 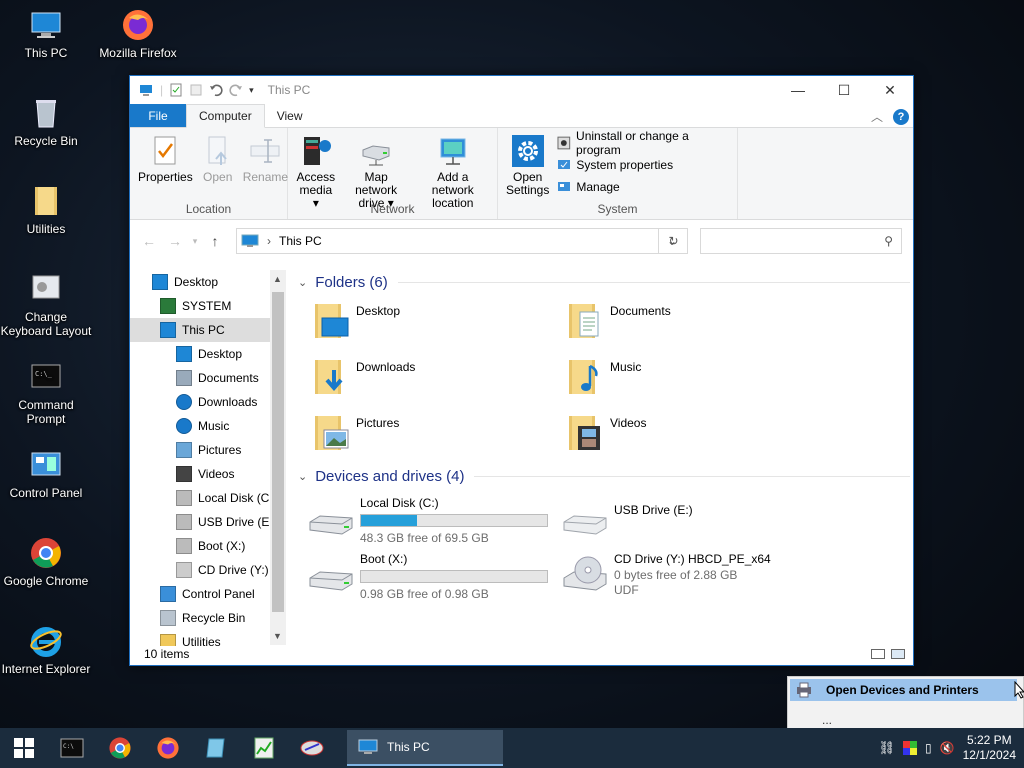 I want to click on taskbar: C:\ This PC ⛓ ▯ 🔇 5:22 PM 12/1/2024, so click(x=512, y=748).